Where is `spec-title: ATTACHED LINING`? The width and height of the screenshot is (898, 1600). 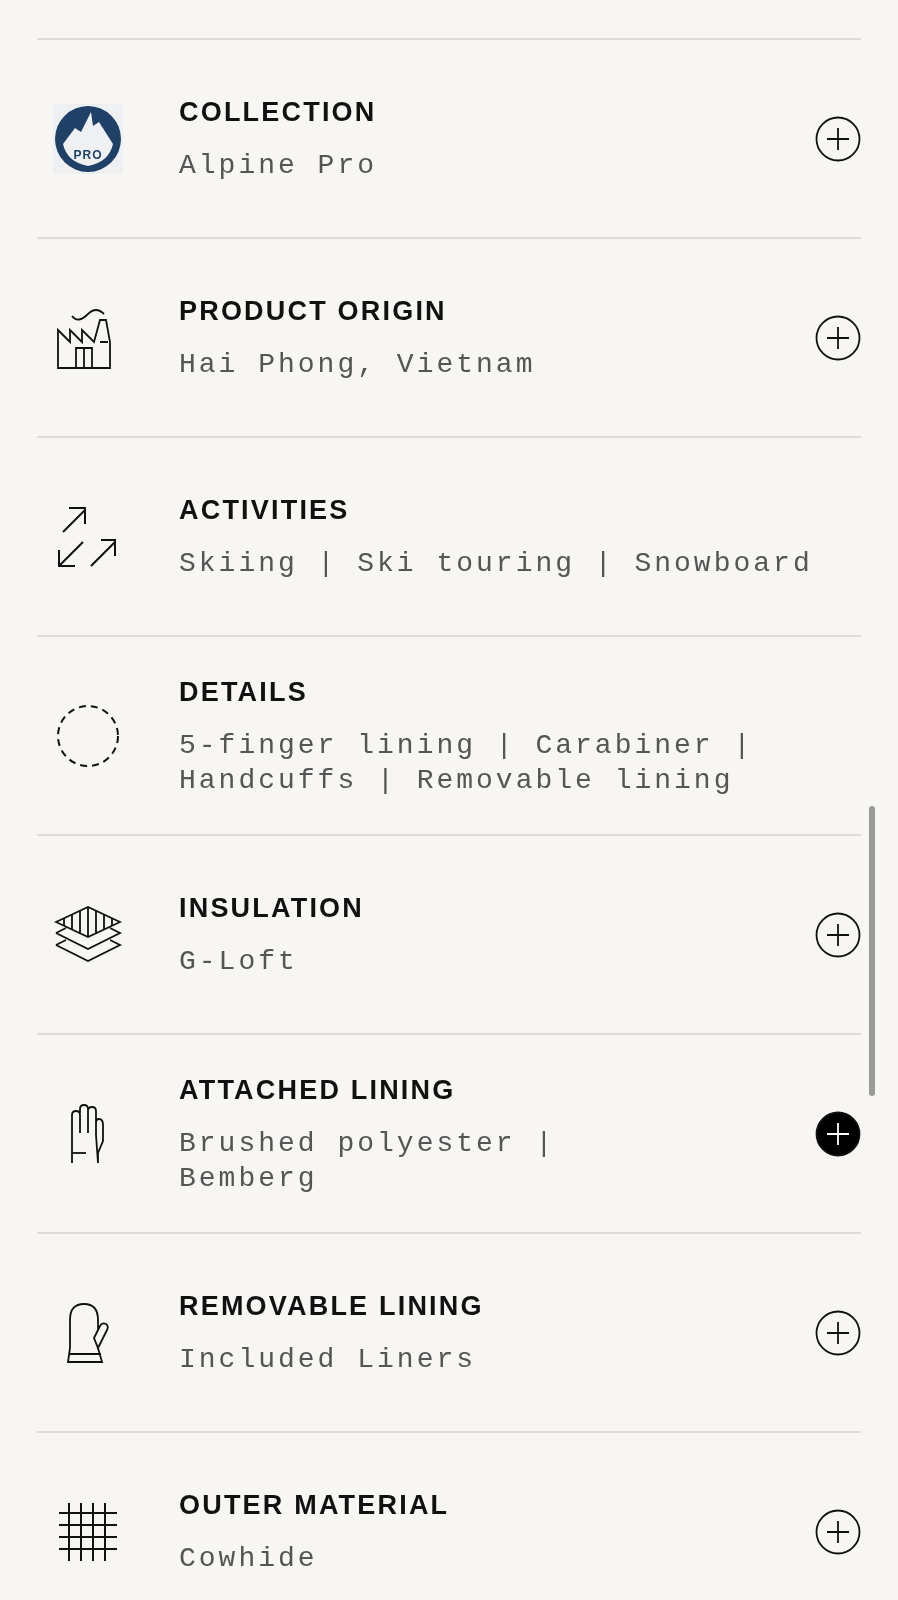
spec-title: ATTACHED LINING is located at coordinates (318, 1090).